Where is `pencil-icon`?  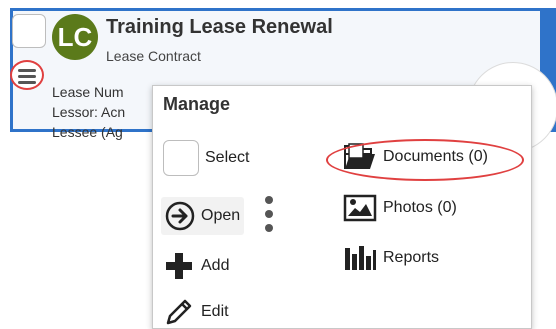
pencil-icon is located at coordinates (179, 312).